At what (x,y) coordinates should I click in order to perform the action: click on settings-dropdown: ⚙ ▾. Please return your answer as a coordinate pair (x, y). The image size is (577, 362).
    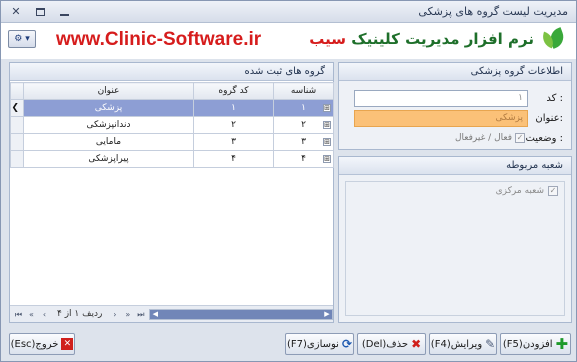
    Looking at the image, I should click on (22, 39).